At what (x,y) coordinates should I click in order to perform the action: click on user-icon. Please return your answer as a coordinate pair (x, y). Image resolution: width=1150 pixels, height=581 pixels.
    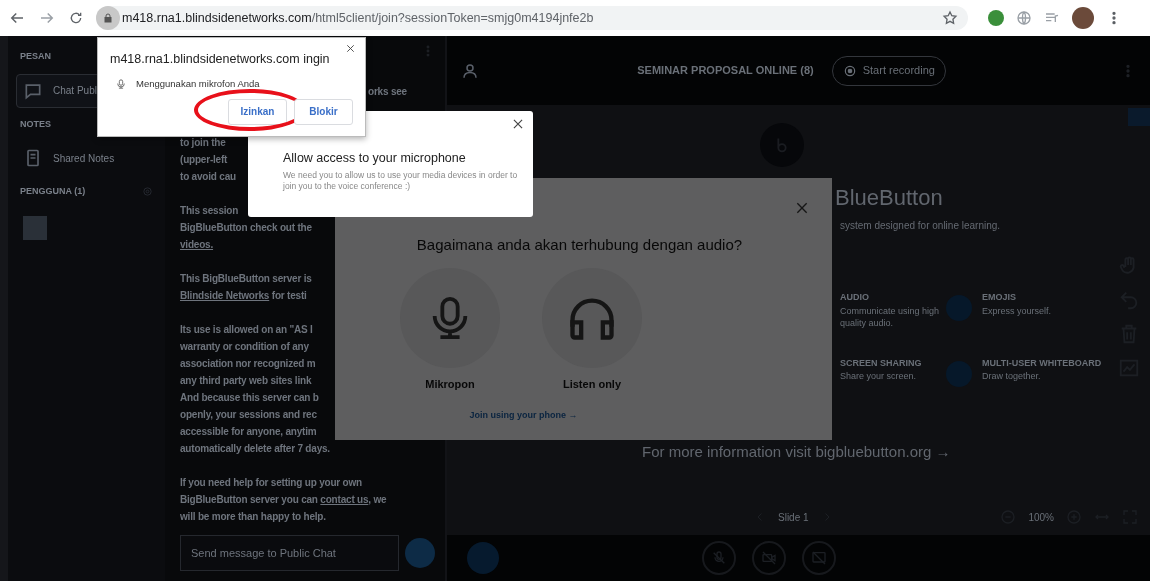
    Looking at the image, I should click on (470, 70).